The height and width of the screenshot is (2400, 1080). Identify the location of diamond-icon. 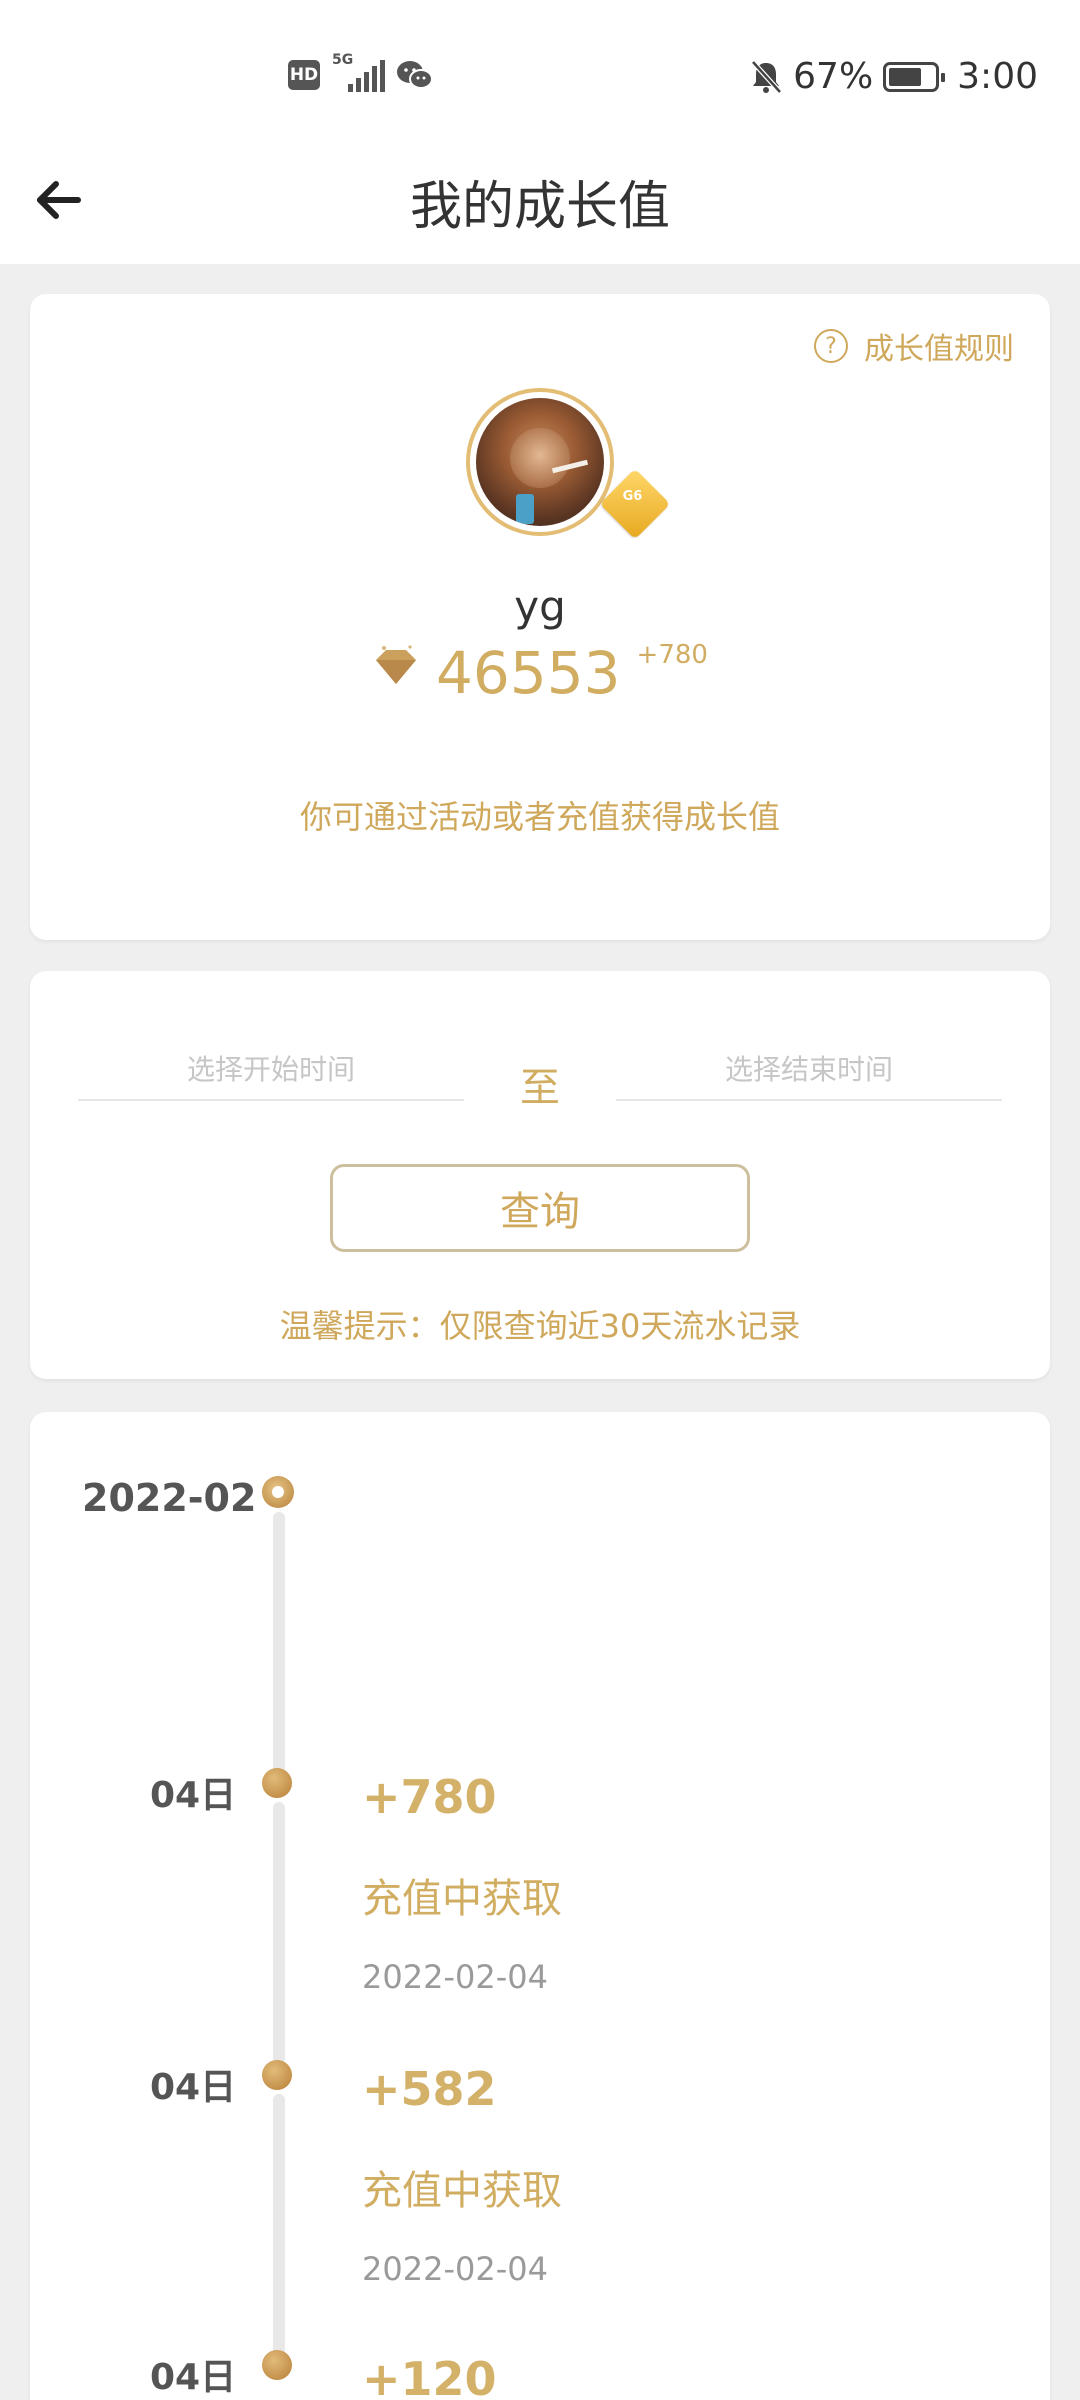
(396, 664).